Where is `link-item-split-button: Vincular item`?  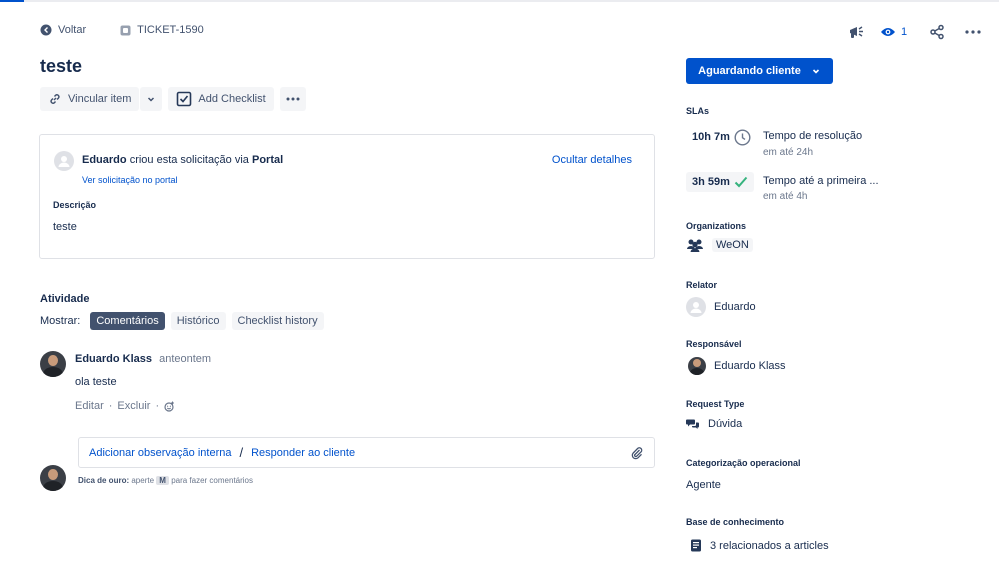 link-item-split-button: Vincular item is located at coordinates (101, 99).